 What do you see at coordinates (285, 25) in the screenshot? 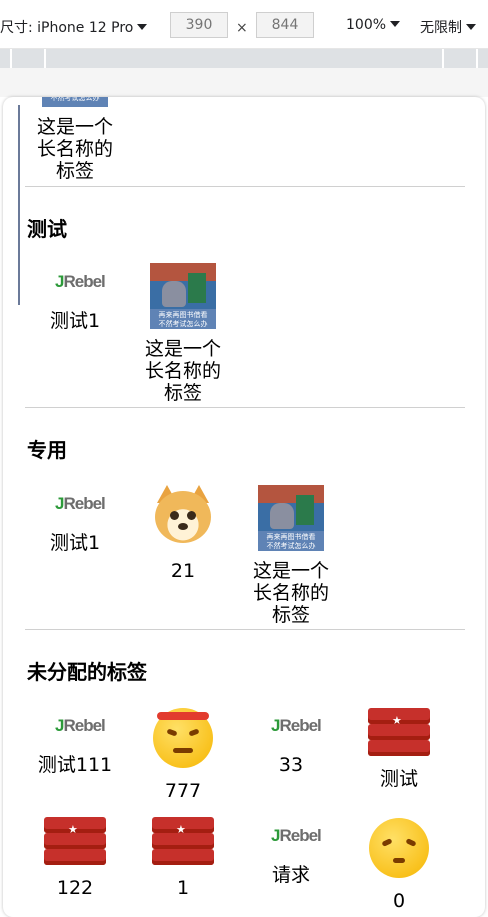
I see `height-input: 844` at bounding box center [285, 25].